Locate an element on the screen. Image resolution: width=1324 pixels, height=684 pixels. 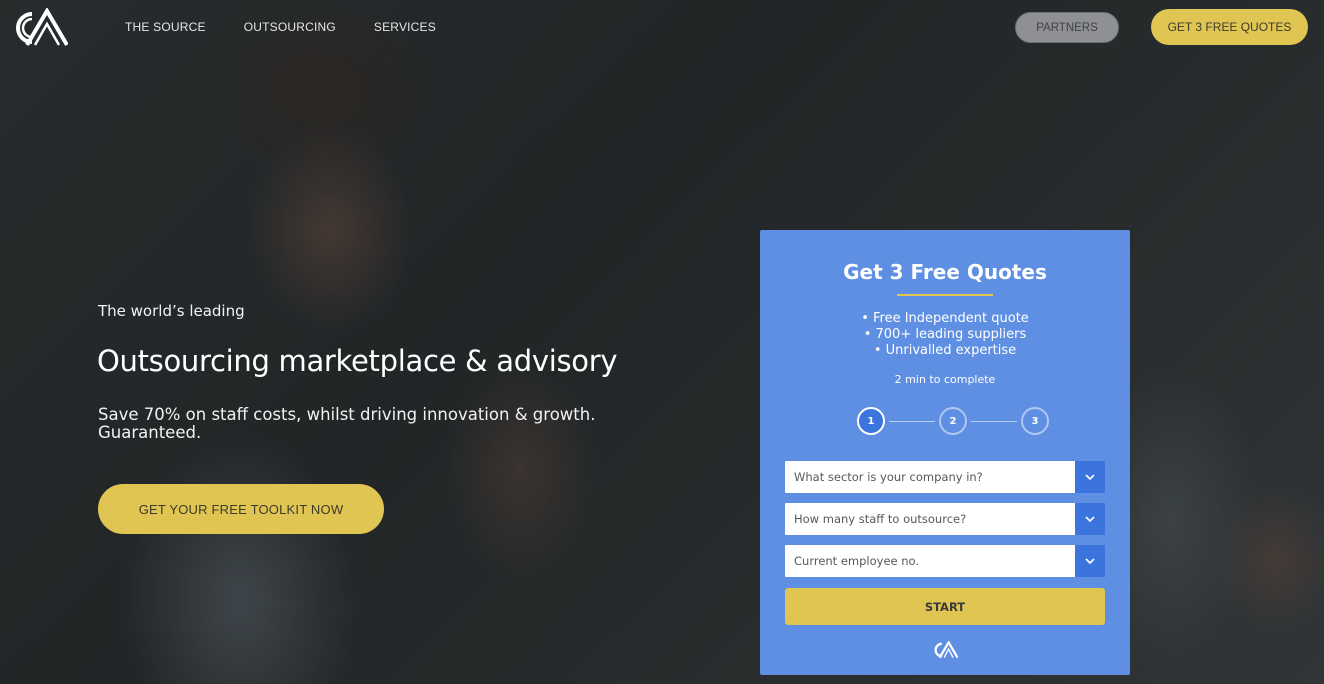
staff-count-select: How many staff to outsource? is located at coordinates (945, 519).